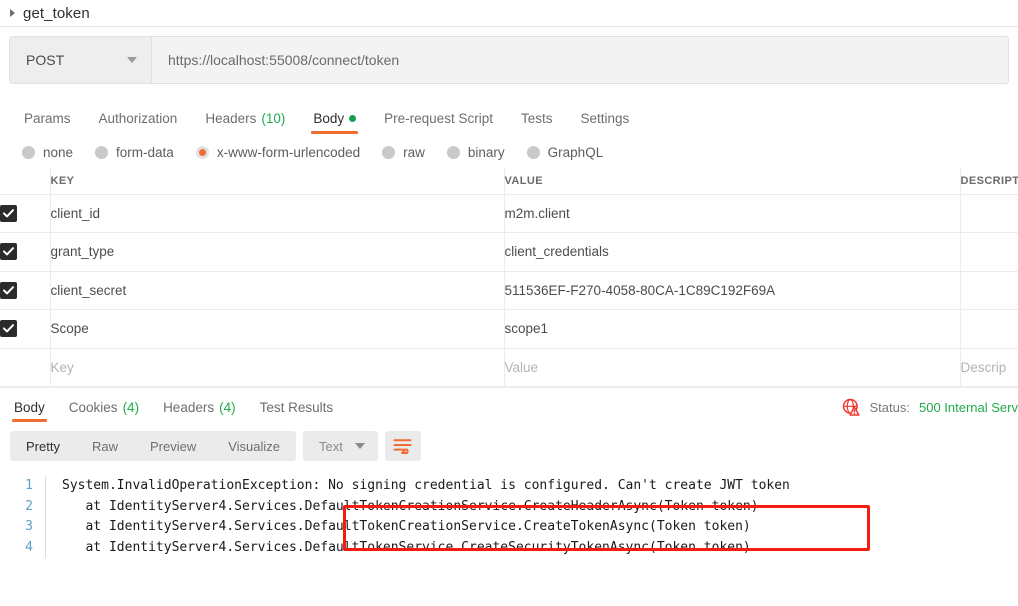 The width and height of the screenshot is (1018, 606). Describe the element at coordinates (732, 290) in the screenshot. I see `row-value: 511536EF-F270-4058-80CA-1C89C192F69A` at that location.